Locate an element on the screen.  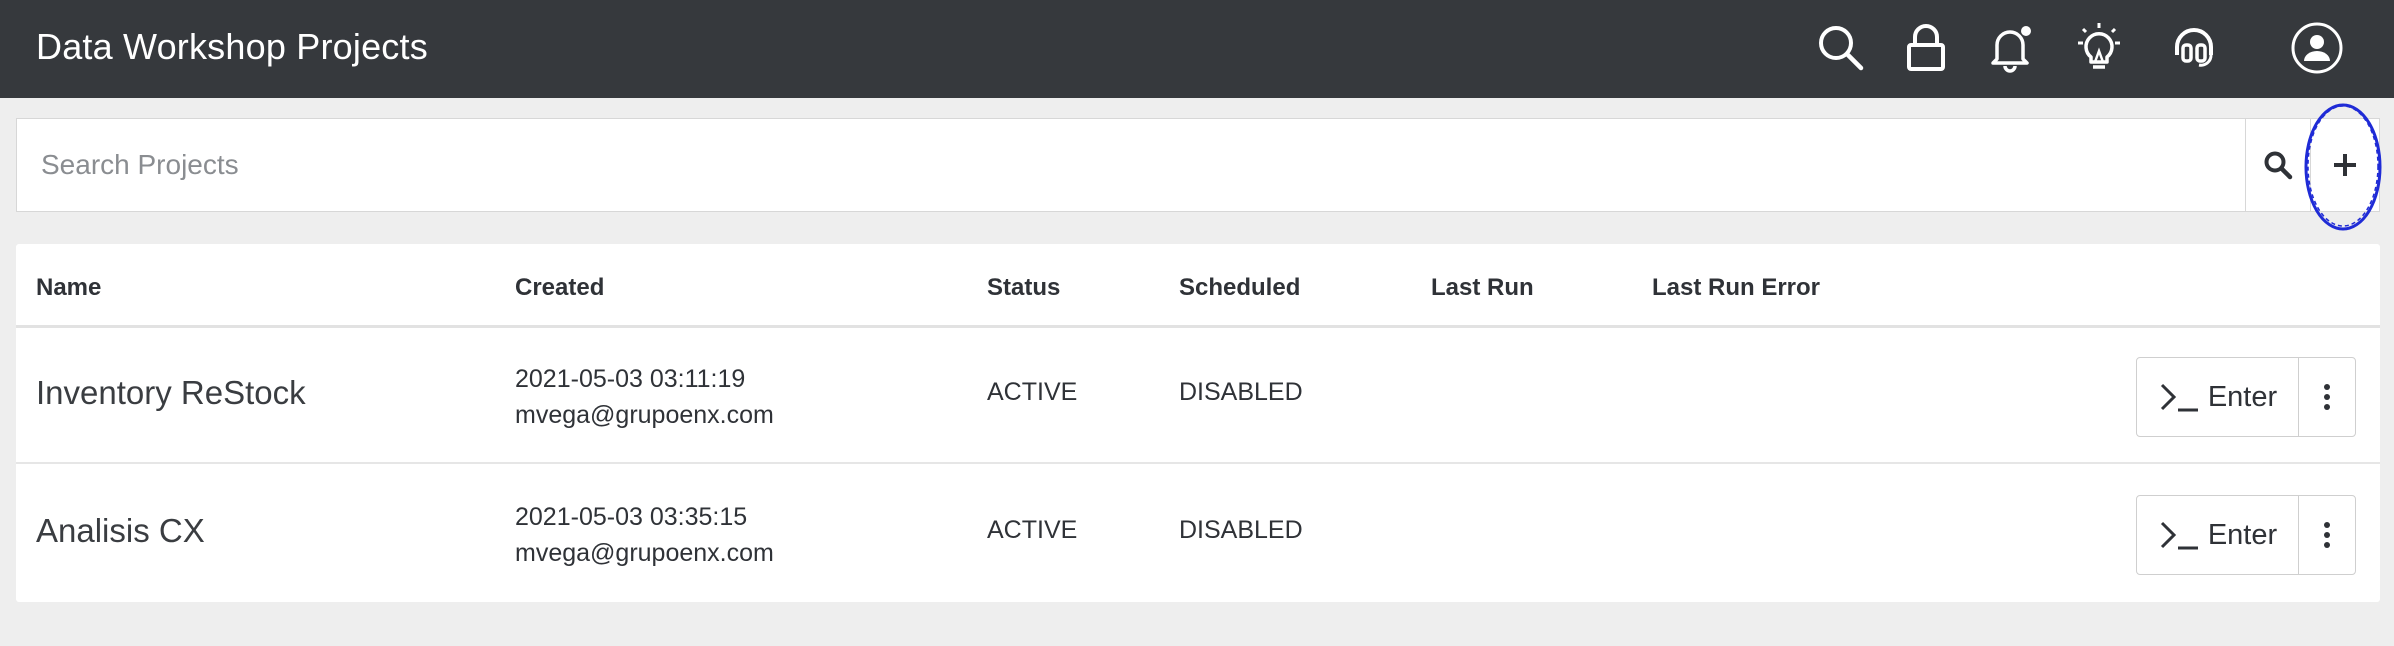
user-icon is located at coordinates (2317, 48).